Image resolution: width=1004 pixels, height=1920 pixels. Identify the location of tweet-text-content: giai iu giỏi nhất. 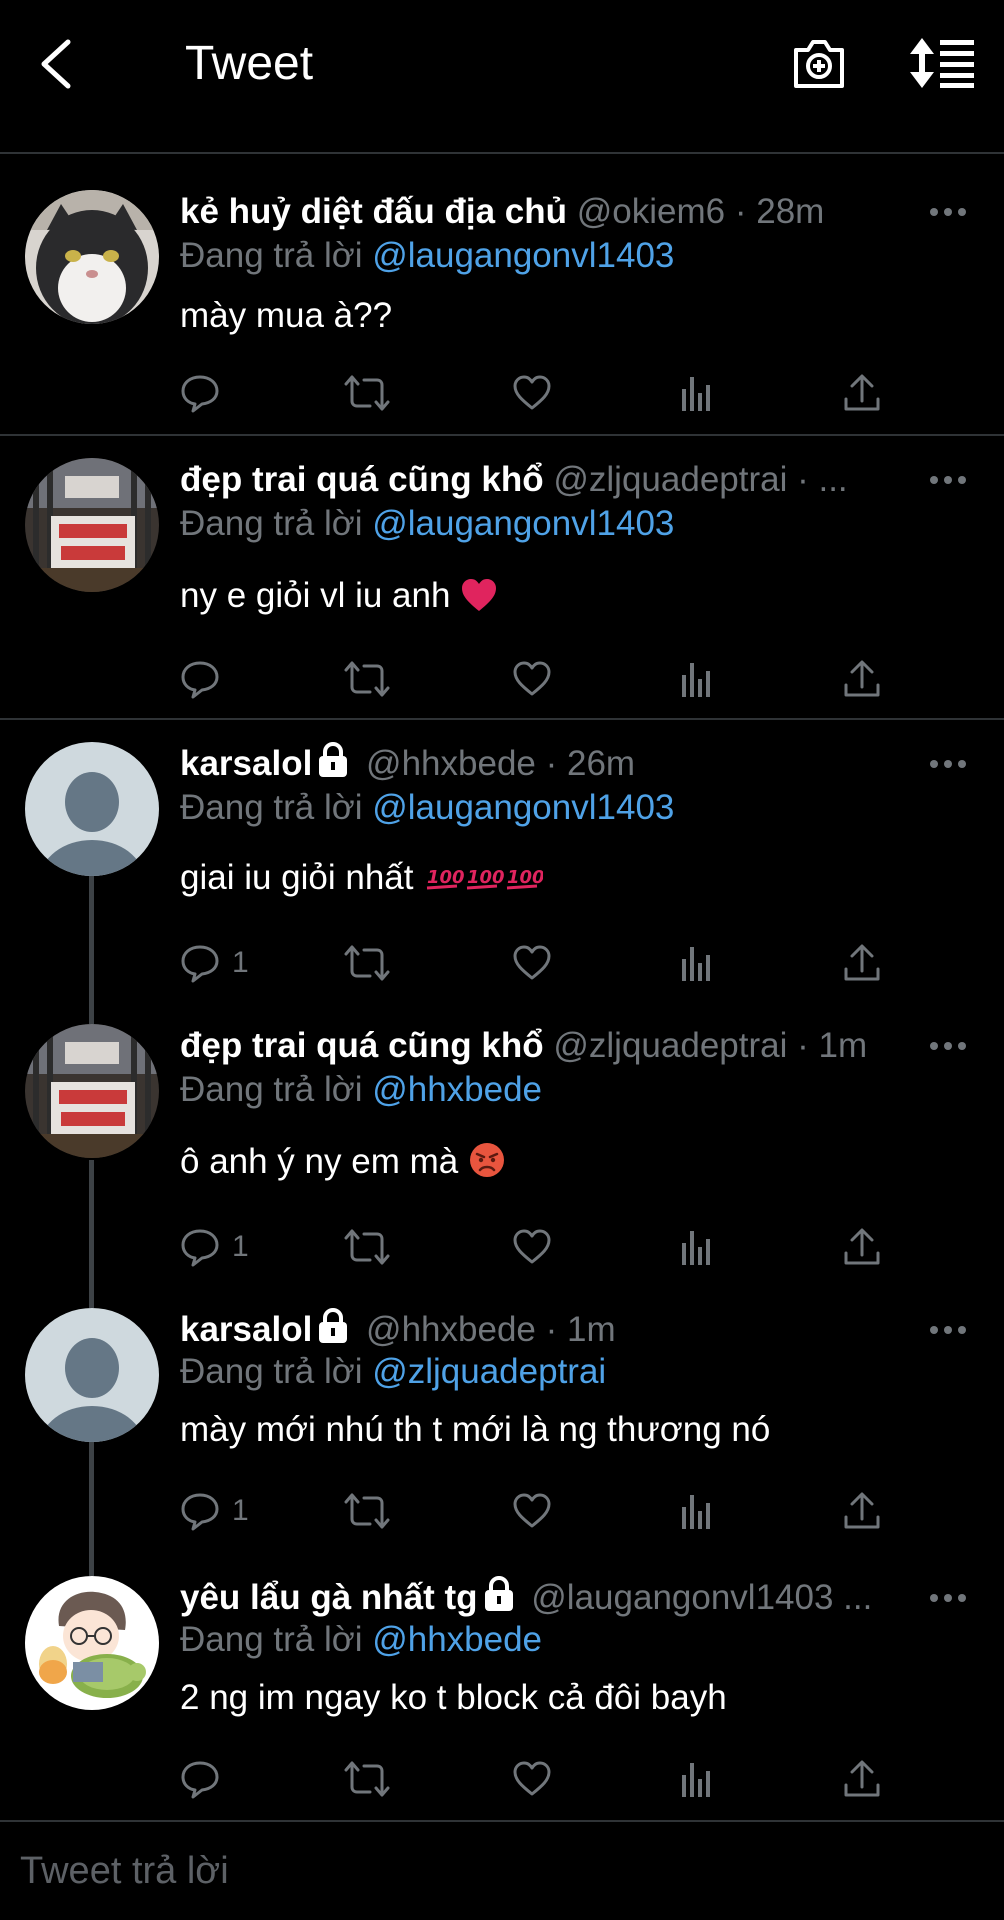
(297, 877).